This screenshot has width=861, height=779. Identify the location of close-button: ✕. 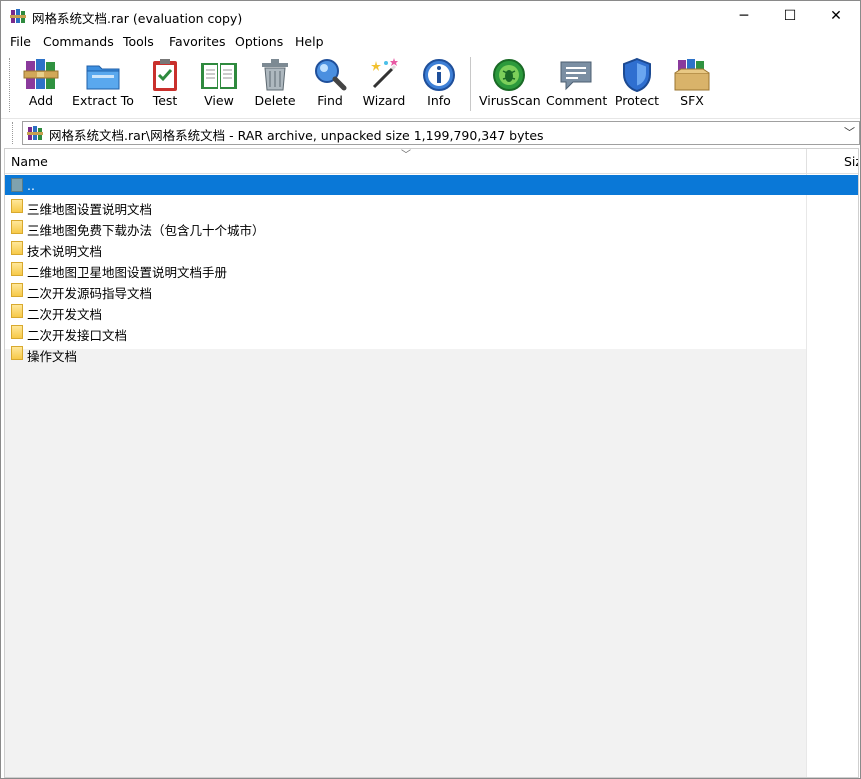
(836, 16).